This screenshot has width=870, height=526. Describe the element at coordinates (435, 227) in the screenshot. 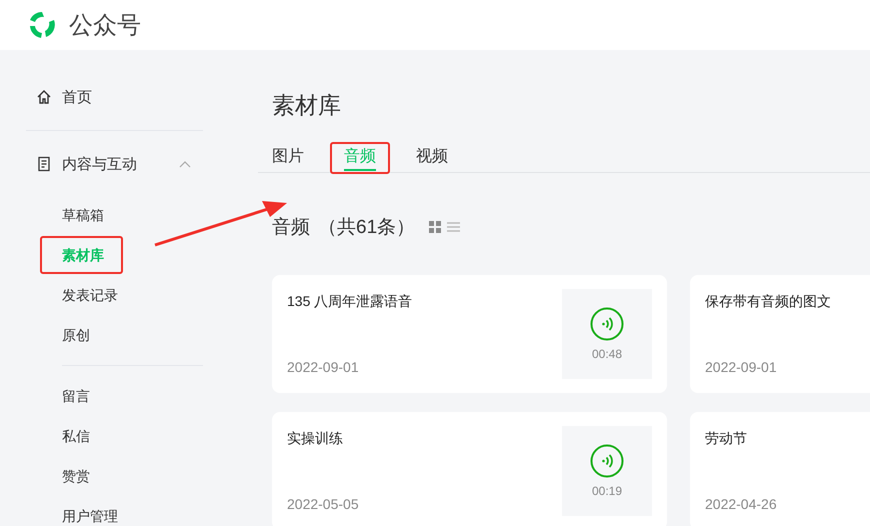

I see `grid-view-icon` at that location.